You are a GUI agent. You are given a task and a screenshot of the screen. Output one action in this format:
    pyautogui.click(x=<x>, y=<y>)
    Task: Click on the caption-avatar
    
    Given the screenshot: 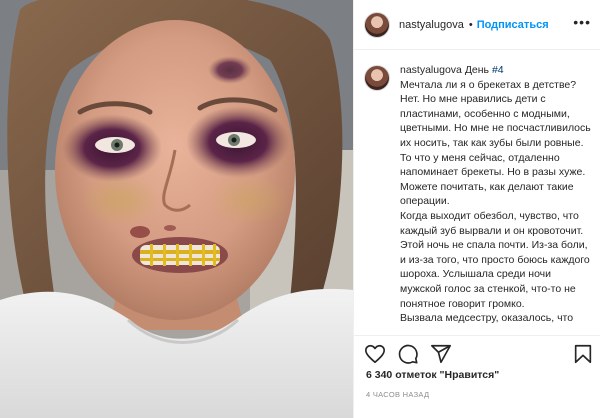 What is the action you would take?
    pyautogui.click(x=377, y=78)
    